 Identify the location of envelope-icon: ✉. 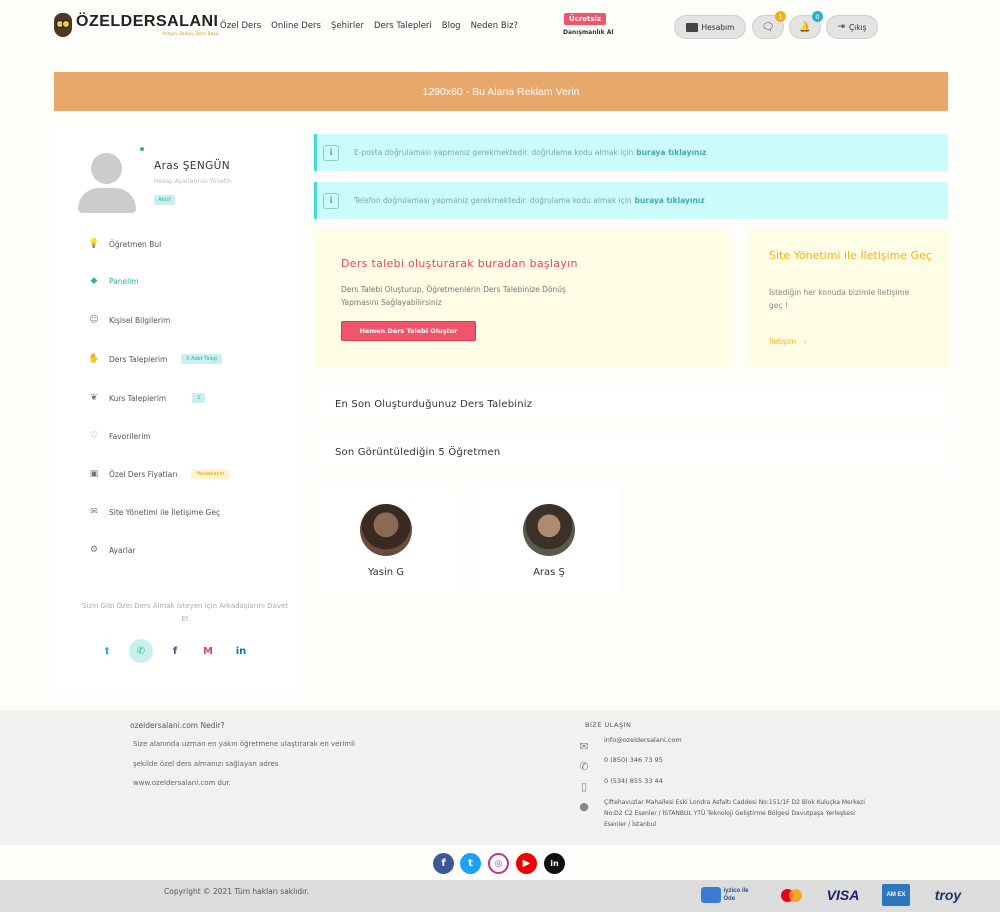
(584, 746).